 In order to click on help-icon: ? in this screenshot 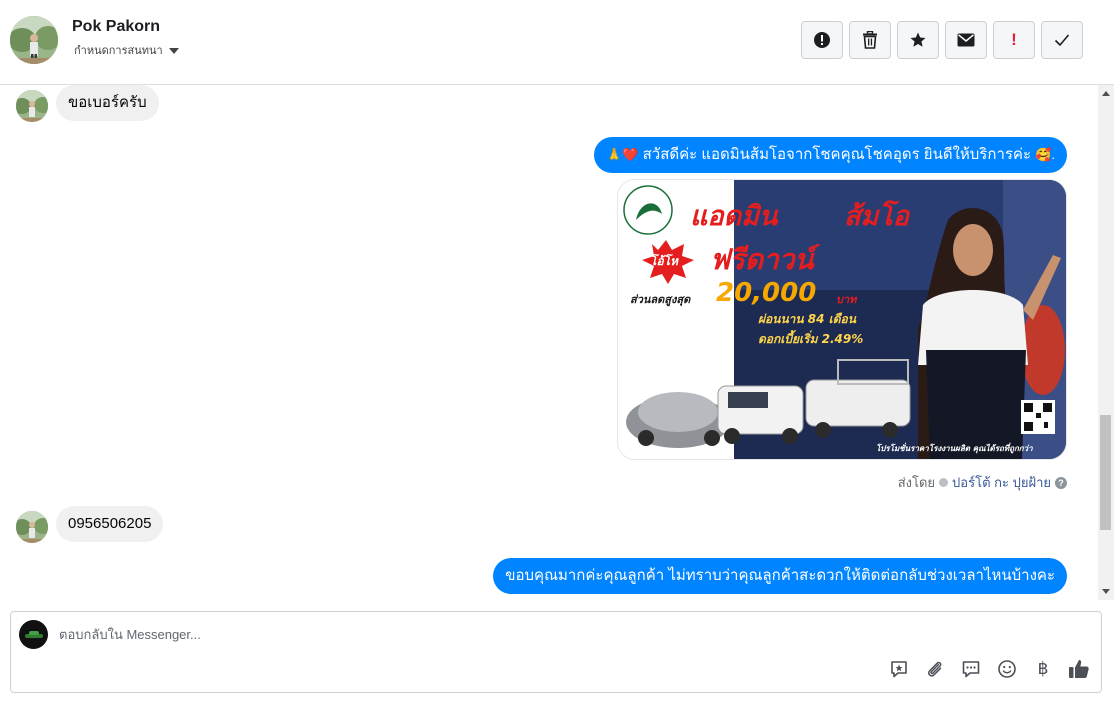, I will do `click(1061, 482)`.